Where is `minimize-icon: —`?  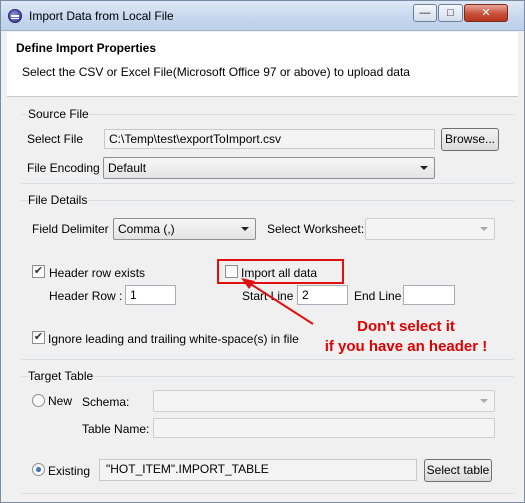
minimize-icon: — is located at coordinates (425, 13).